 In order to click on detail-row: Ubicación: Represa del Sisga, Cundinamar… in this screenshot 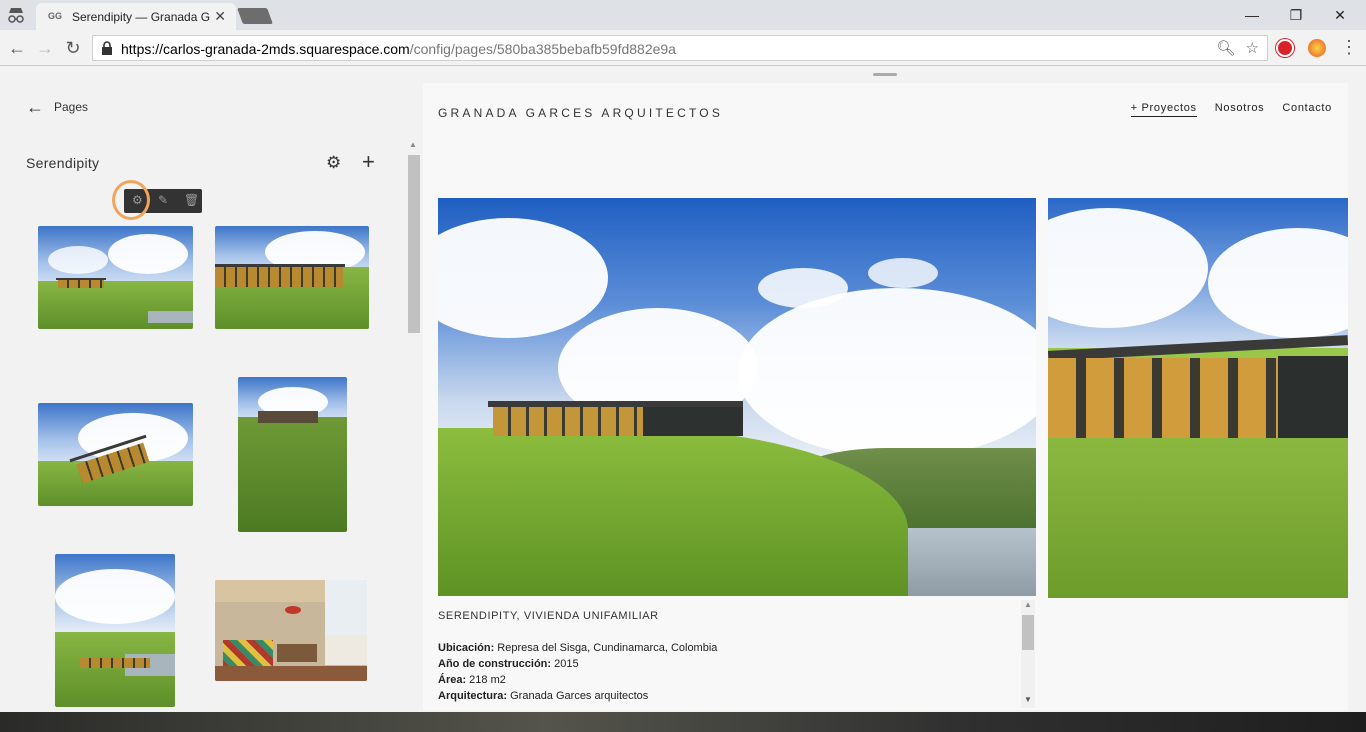, I will do `click(731, 648)`.